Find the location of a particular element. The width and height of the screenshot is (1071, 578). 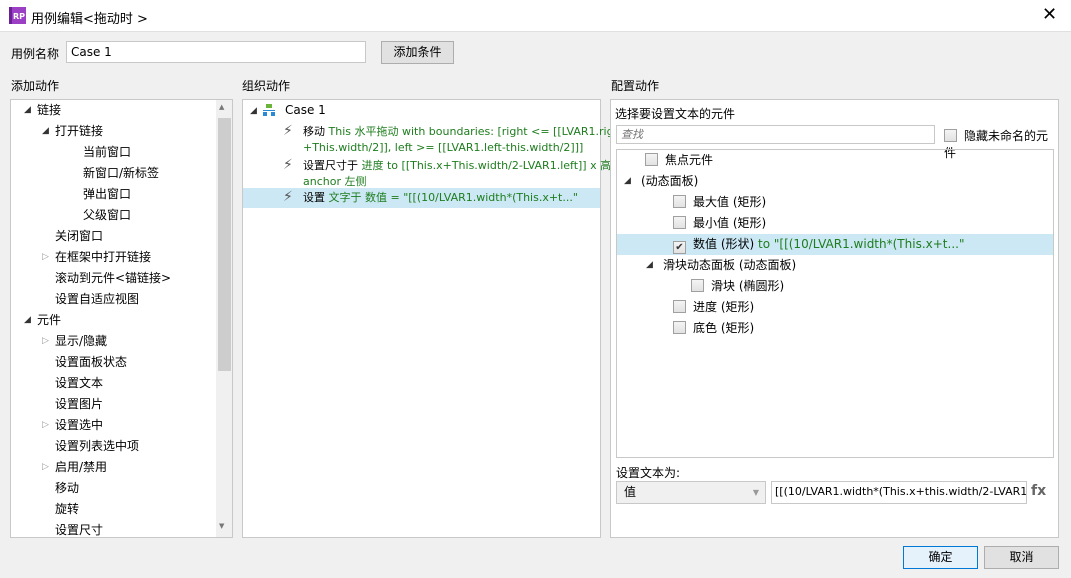

widget-item: ◢ (动态面板) is located at coordinates (835, 181).